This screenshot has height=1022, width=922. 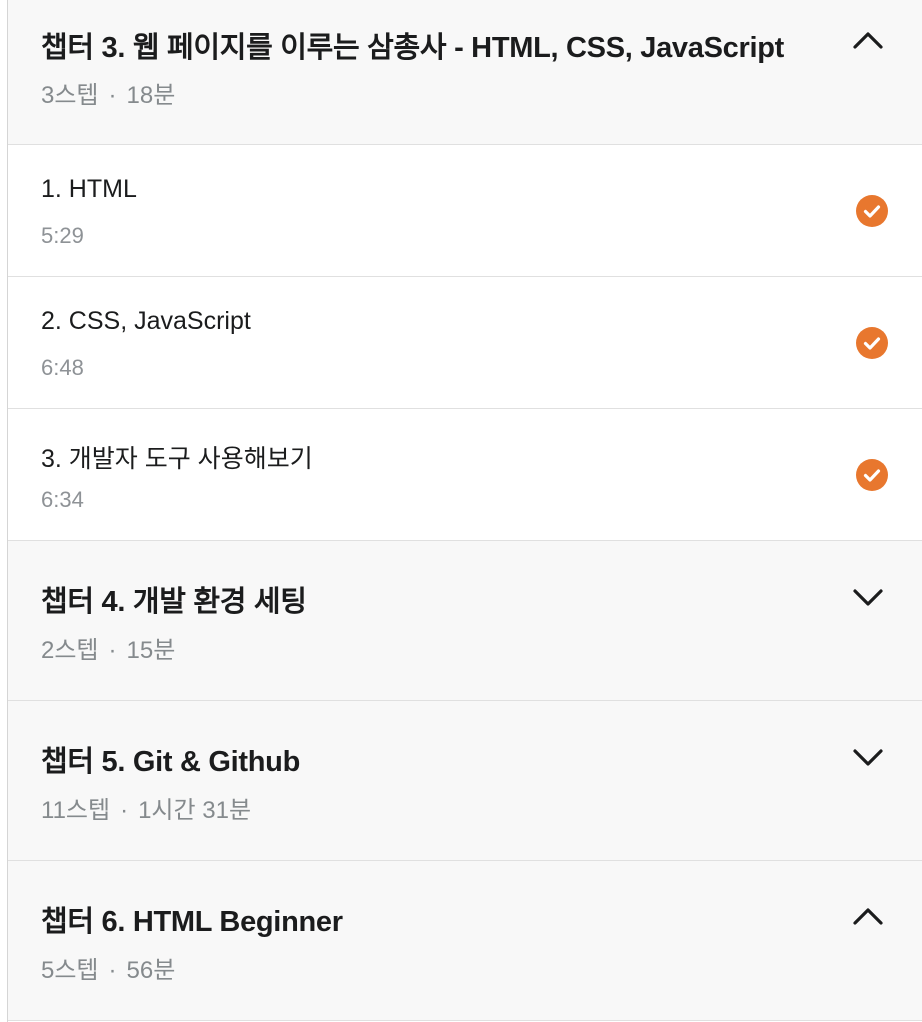 I want to click on chapter-duration: 15분, so click(x=151, y=650).